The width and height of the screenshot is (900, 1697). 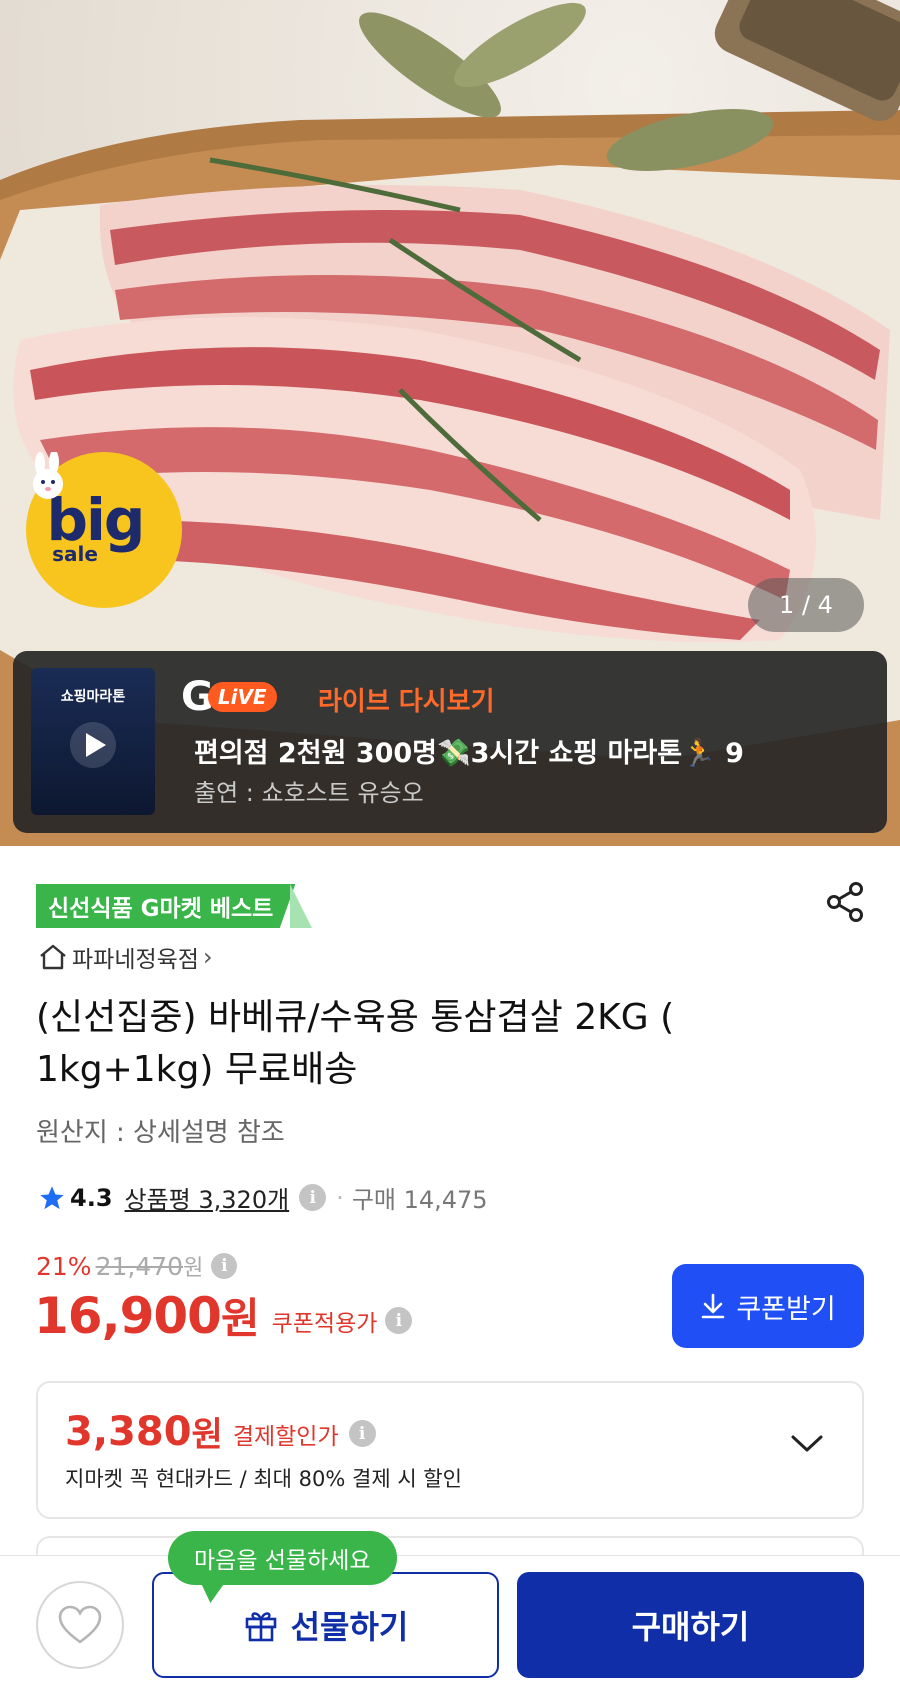 What do you see at coordinates (91, 1197) in the screenshot?
I see `rating-score: 4.3` at bounding box center [91, 1197].